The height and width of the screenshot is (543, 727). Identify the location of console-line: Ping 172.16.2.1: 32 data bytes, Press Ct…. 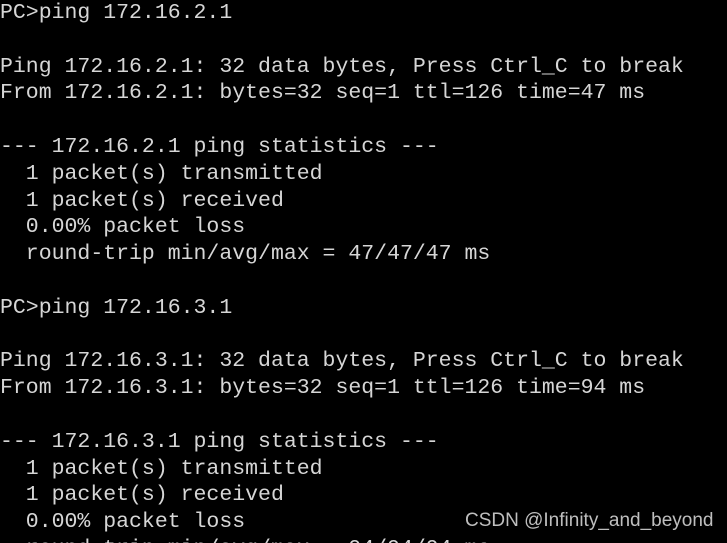
(342, 66).